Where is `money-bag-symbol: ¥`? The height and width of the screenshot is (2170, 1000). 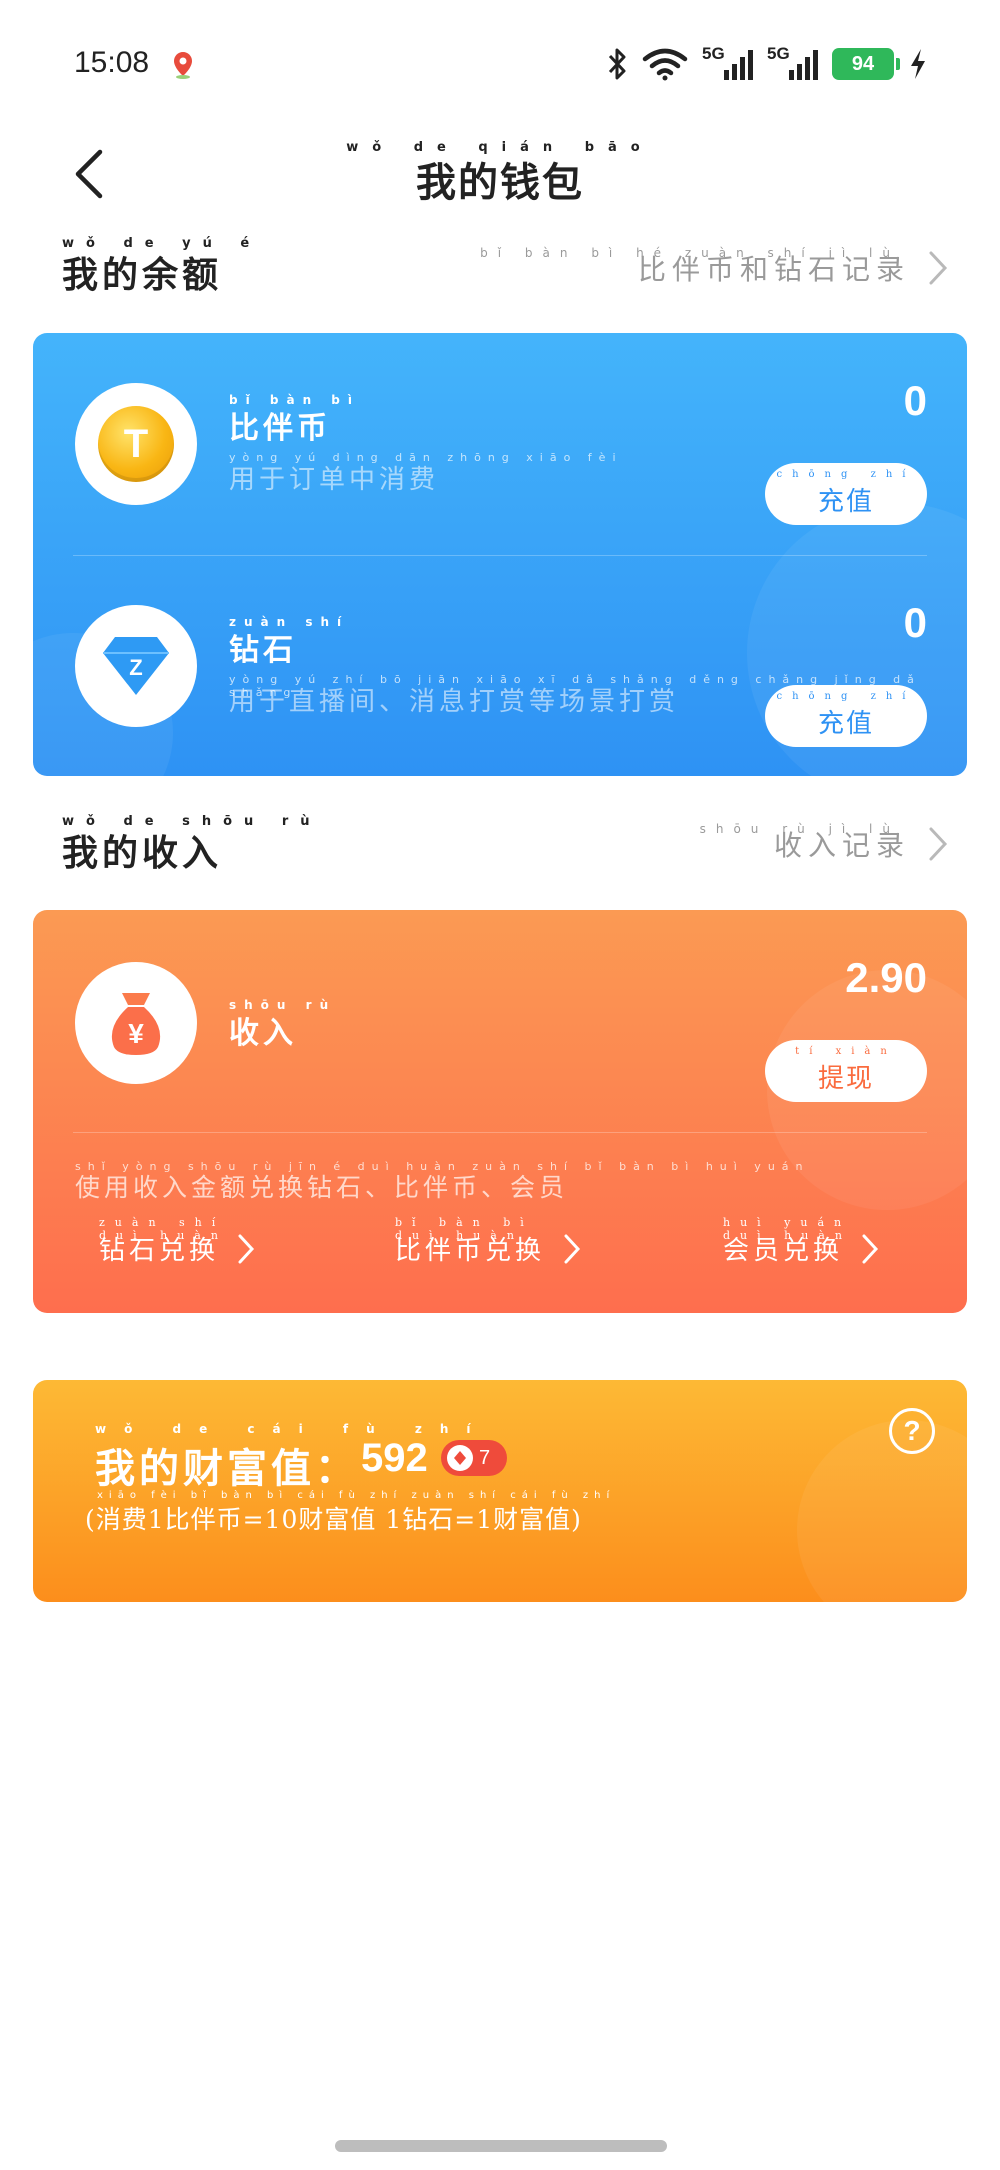 money-bag-symbol: ¥ is located at coordinates (136, 1033).